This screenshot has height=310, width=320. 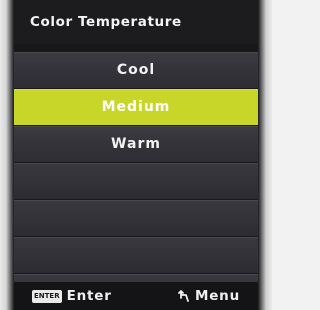 What do you see at coordinates (106, 22) in the screenshot?
I see `page-title: Color Temperature` at bounding box center [106, 22].